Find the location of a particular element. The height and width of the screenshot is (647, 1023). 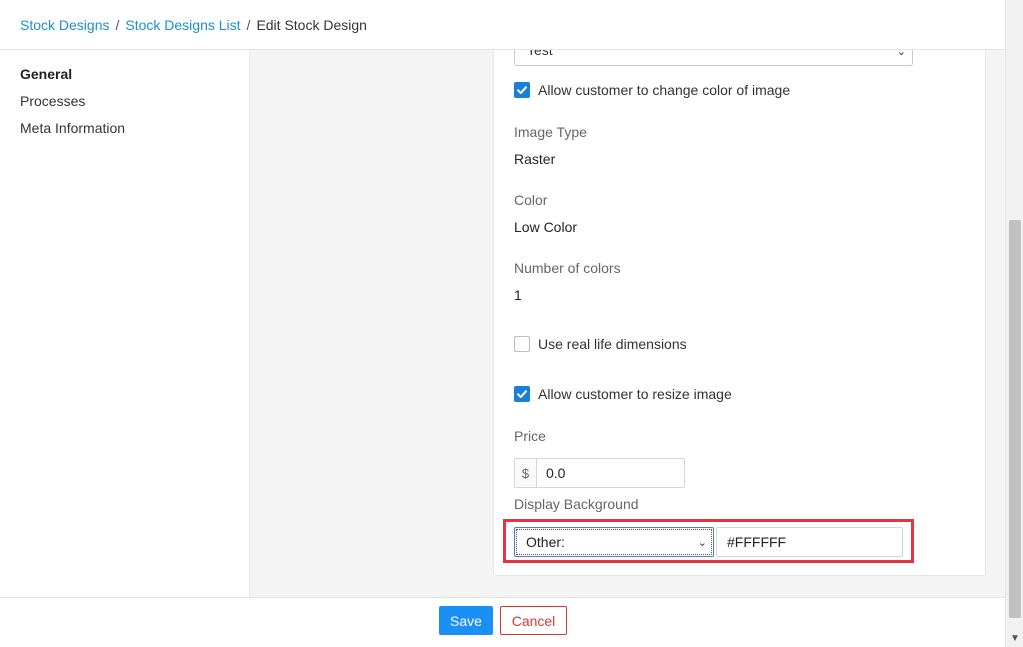

color-label: Color is located at coordinates (531, 200).